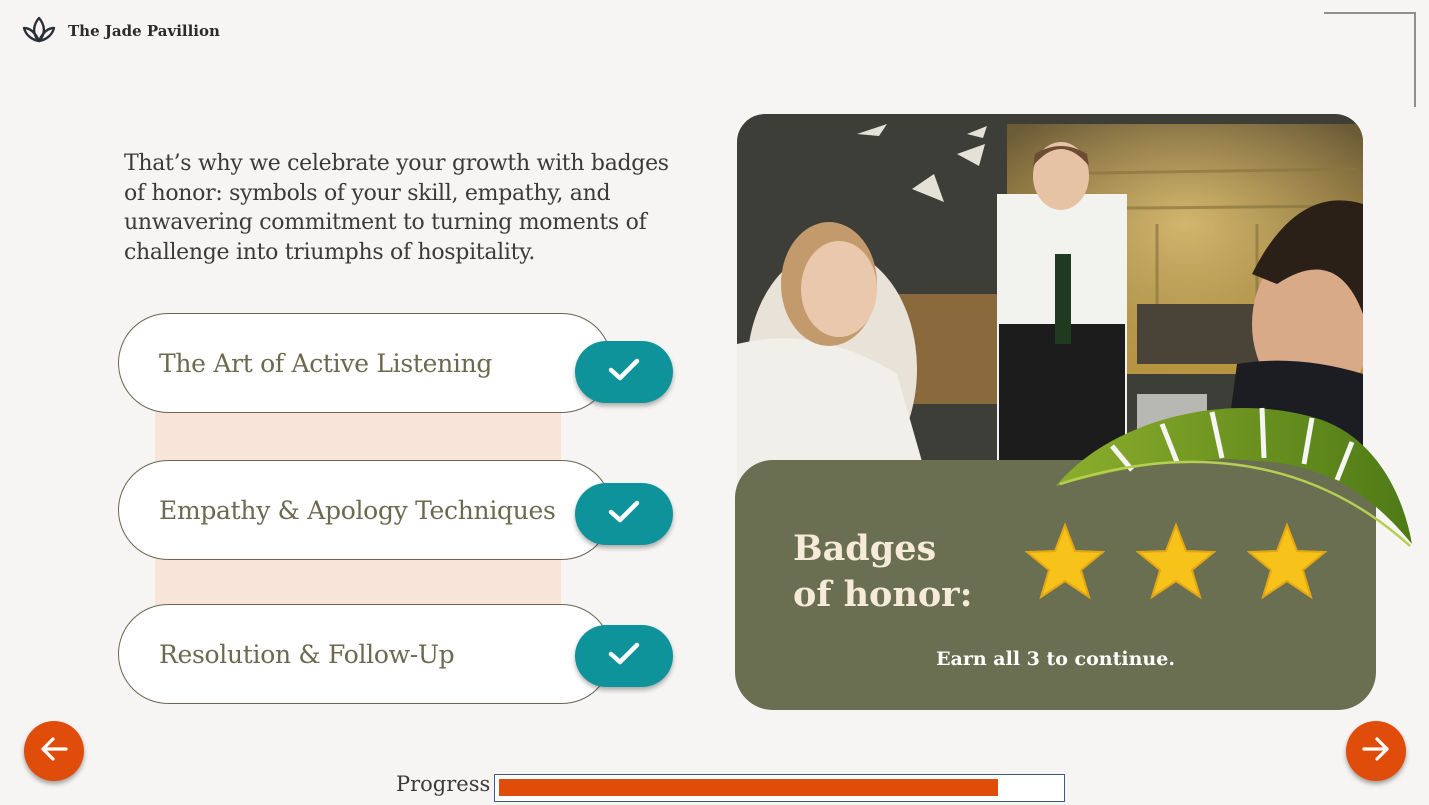 This screenshot has width=1429, height=805. I want to click on previous-button, so click(54, 751).